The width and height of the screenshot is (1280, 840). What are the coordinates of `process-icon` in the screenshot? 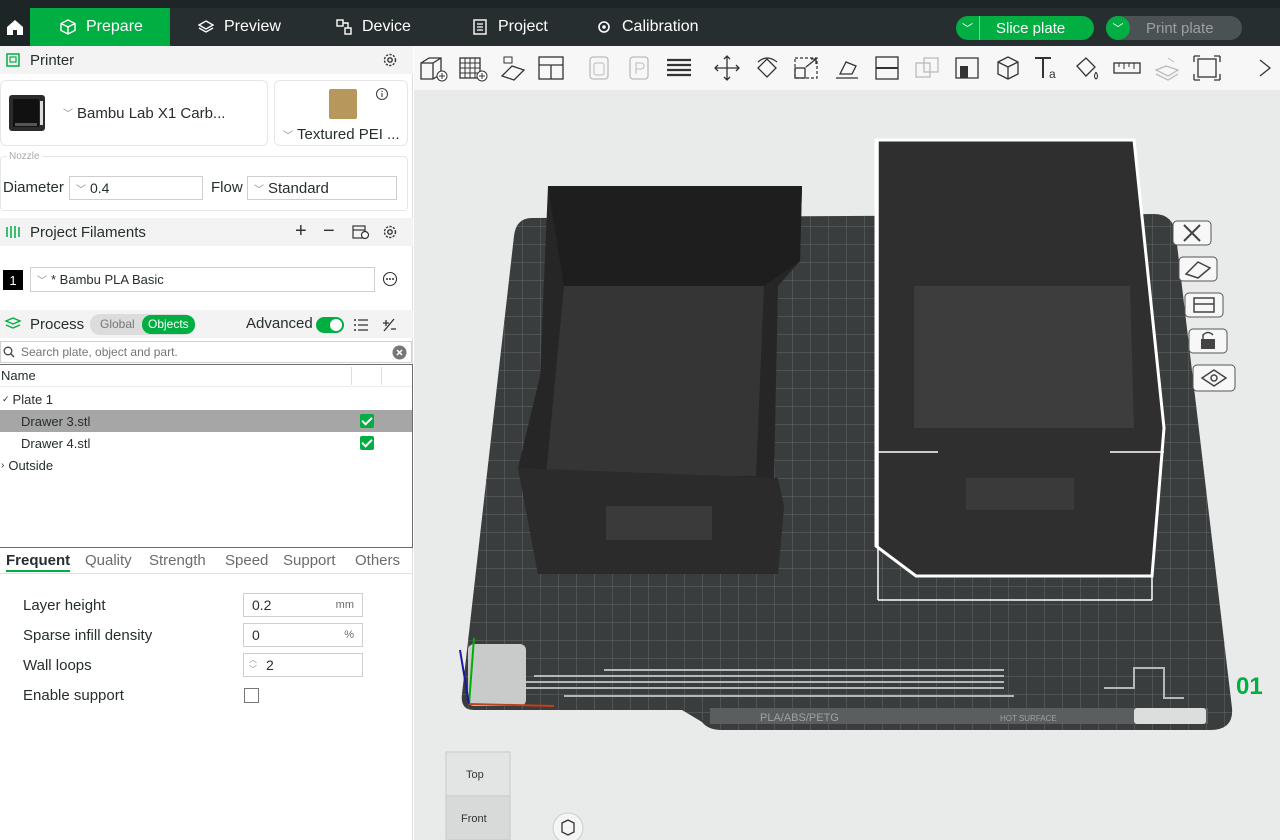 It's located at (13, 323).